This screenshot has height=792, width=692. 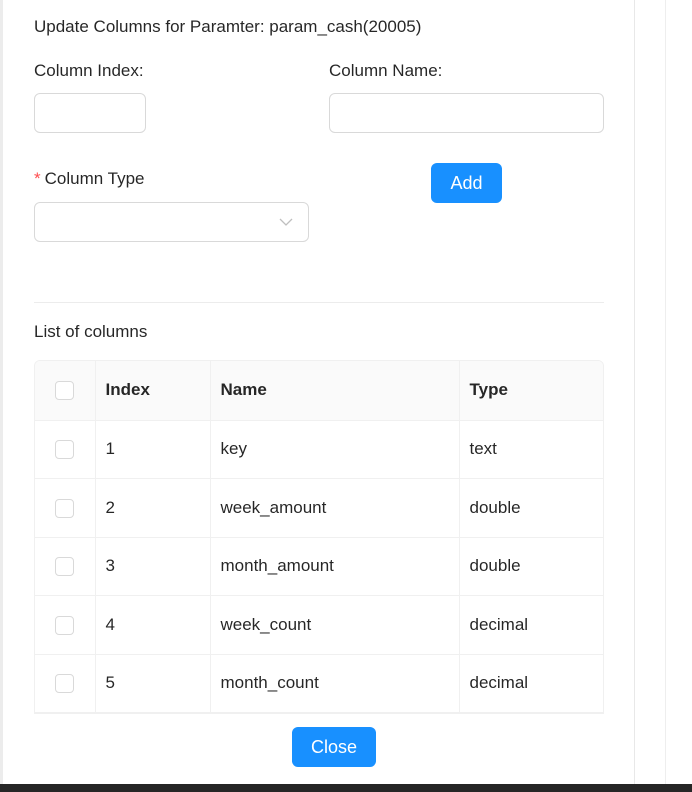 I want to click on column-type-label: * Column Type, so click(x=89, y=179).